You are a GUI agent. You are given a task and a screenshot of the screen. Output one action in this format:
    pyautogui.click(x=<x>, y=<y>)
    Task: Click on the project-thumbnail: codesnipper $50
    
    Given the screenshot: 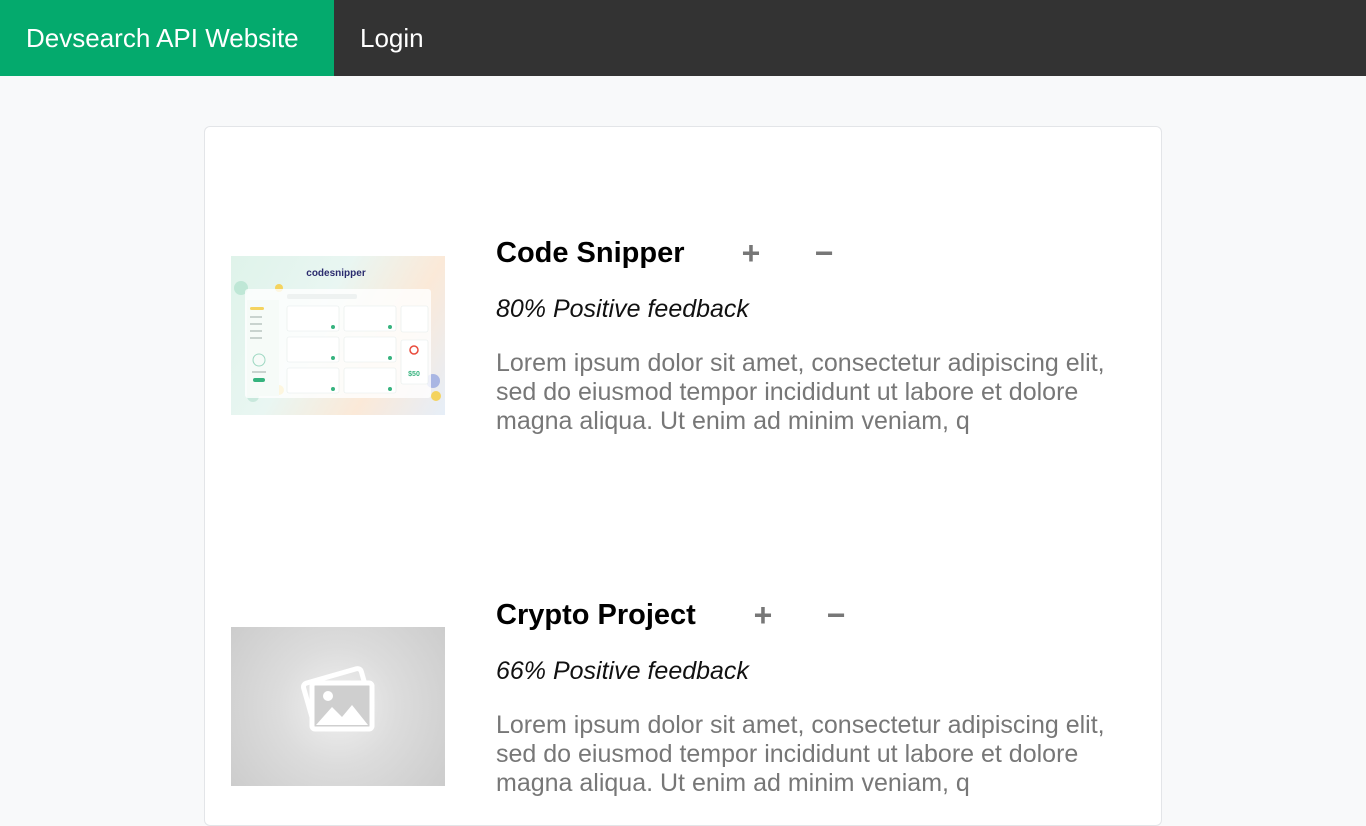 What is the action you would take?
    pyautogui.click(x=338, y=335)
    